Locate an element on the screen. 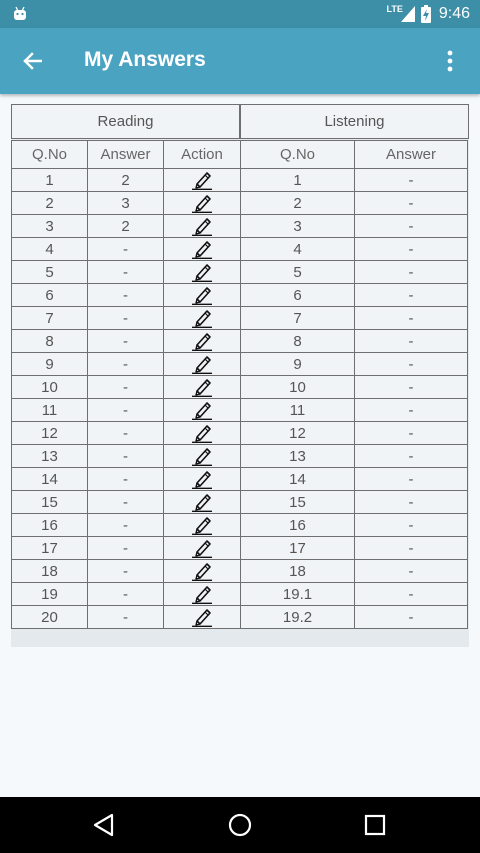  table-row: 13-13- is located at coordinates (239, 456).